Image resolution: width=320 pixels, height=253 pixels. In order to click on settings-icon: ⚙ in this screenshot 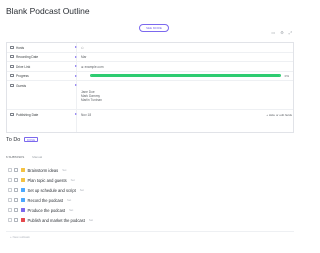, I will do `click(282, 32)`.